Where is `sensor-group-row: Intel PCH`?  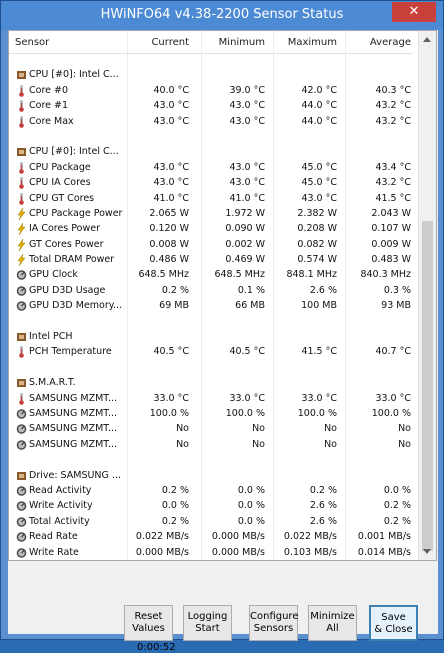
sensor-group-row: Intel PCH is located at coordinates (211, 337).